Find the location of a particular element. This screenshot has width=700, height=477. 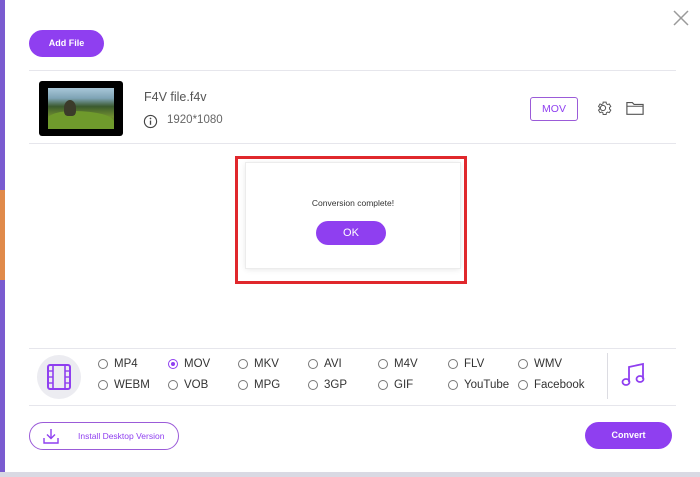

format-option-vob: VOB is located at coordinates (188, 385).